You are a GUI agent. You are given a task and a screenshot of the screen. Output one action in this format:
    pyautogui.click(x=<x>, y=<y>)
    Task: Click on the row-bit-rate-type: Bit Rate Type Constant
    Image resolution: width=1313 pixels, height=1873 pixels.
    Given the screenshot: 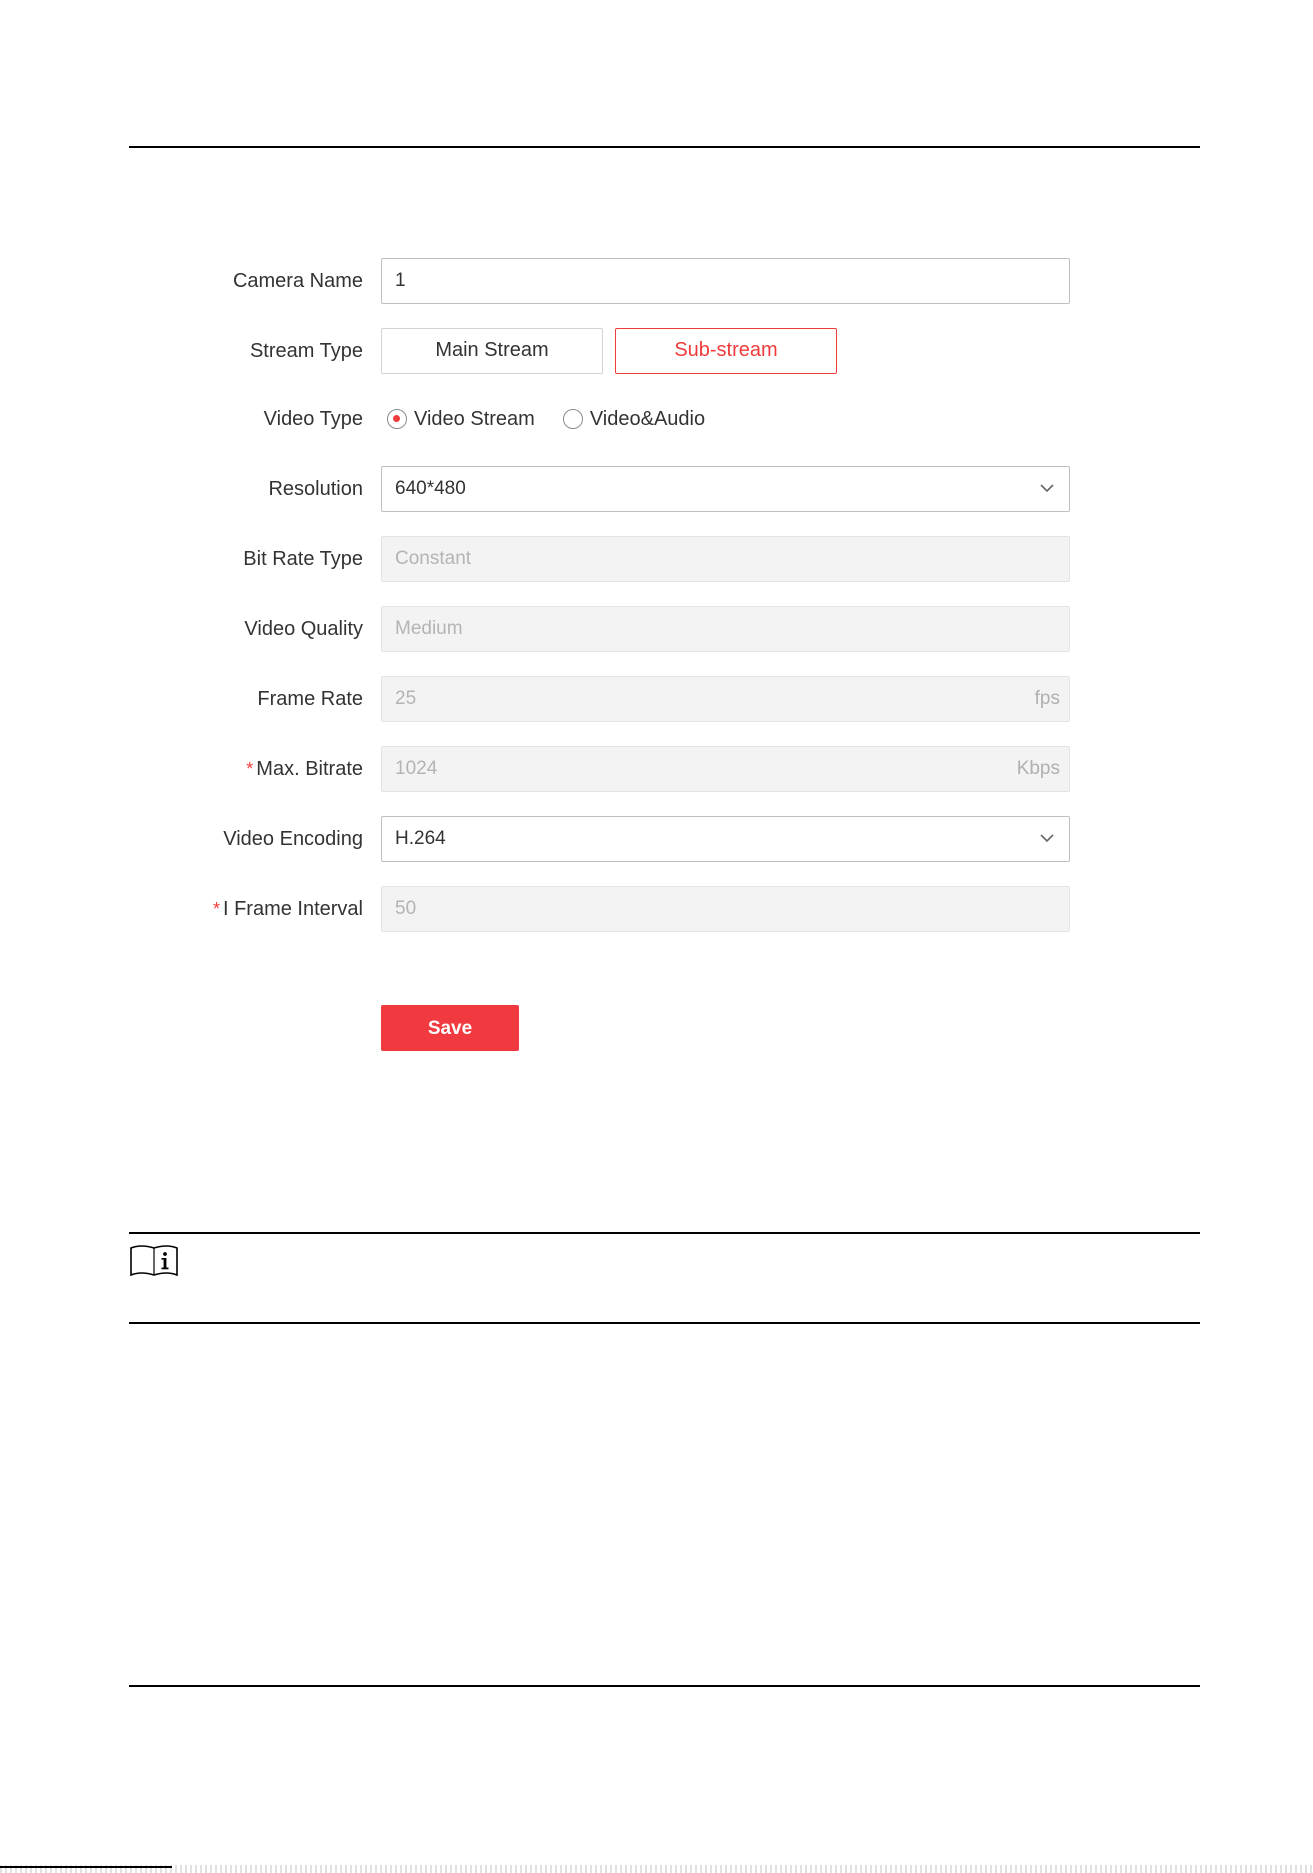 What is the action you would take?
    pyautogui.click(x=656, y=559)
    